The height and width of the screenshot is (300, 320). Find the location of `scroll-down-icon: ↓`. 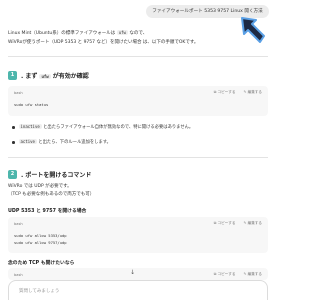

scroll-down-icon: ↓ is located at coordinates (132, 272).